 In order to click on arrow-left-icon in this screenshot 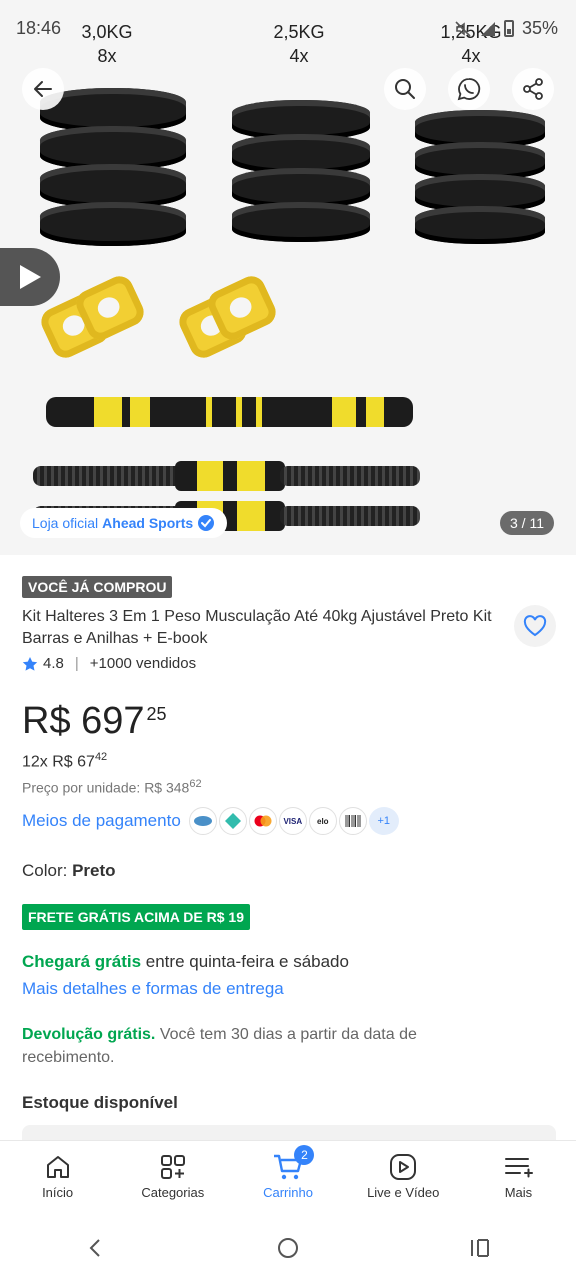, I will do `click(43, 89)`.